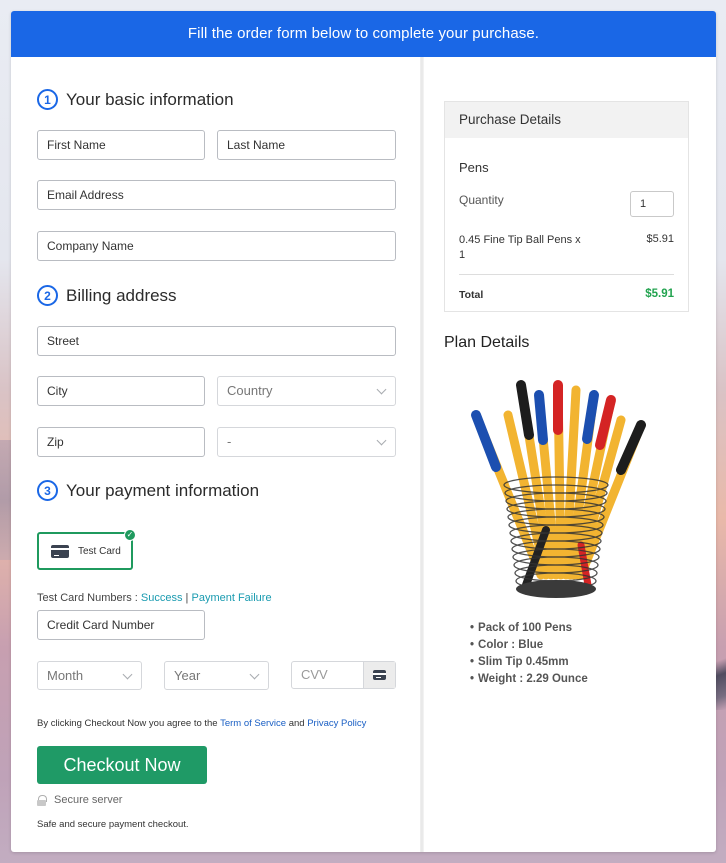 The image size is (726, 863). Describe the element at coordinates (422, 454) in the screenshot. I see `column-divider` at that location.